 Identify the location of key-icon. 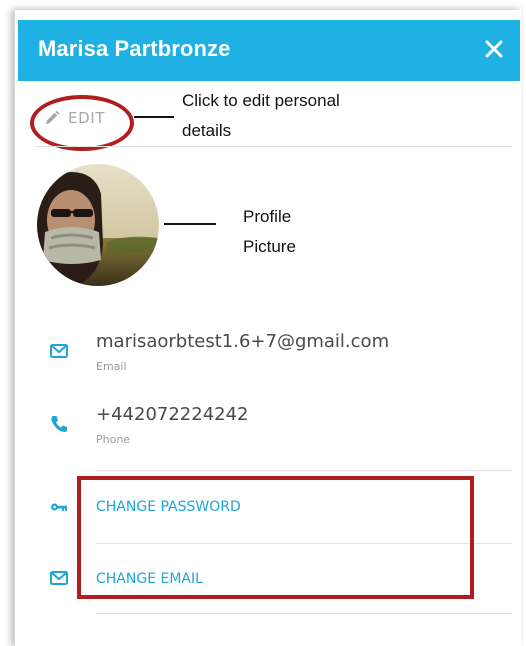
(59, 507).